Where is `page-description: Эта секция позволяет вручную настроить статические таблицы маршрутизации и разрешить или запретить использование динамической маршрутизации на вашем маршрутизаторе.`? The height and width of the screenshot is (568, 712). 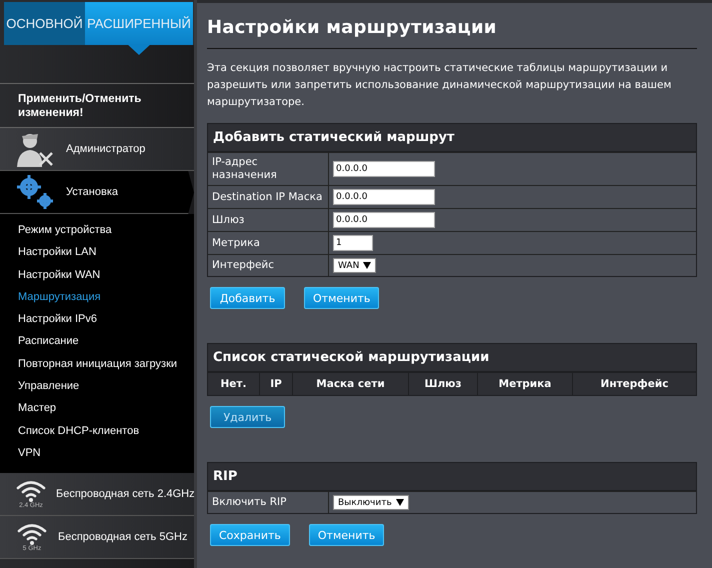
page-description: Эта секция позволяет вручную настроить статические таблицы маршрутизации и разрешить или запретить использование динамической маршрутизации на вашем маршрутизаторе. is located at coordinates (439, 85).